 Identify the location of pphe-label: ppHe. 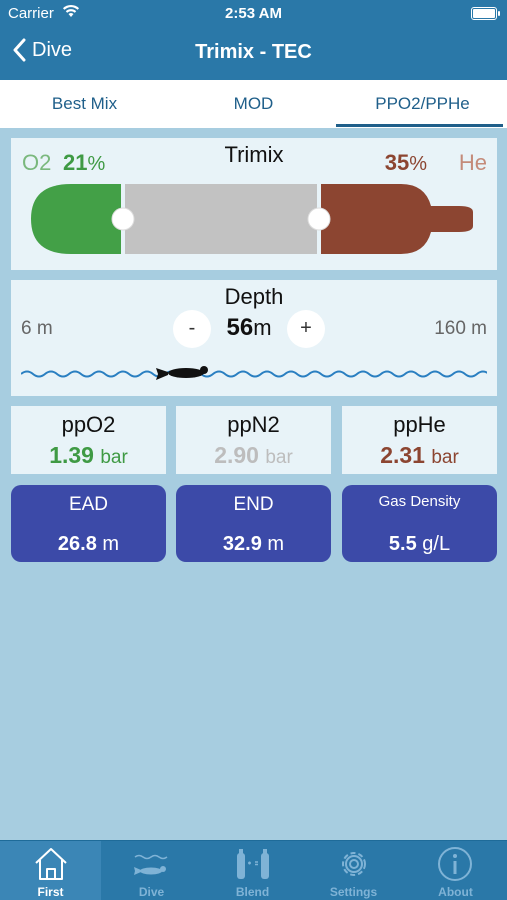
(419, 424).